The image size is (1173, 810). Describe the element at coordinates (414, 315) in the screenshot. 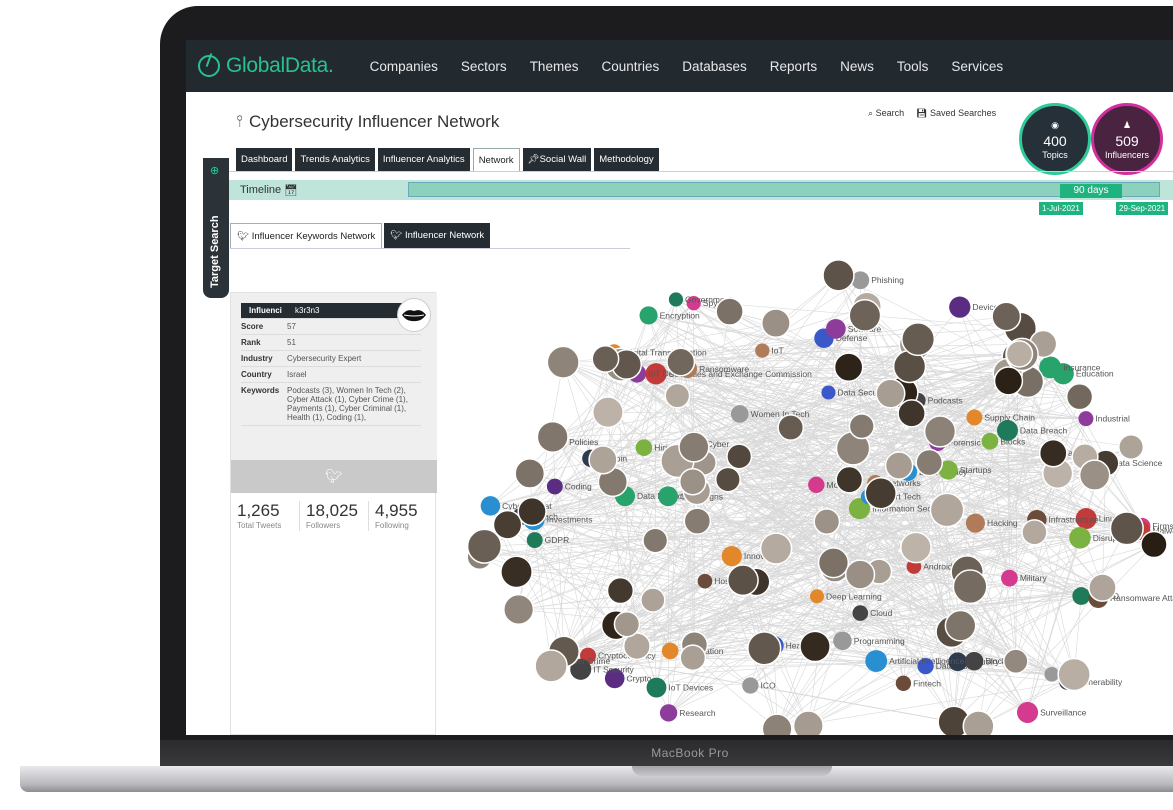

I see `avatar` at that location.